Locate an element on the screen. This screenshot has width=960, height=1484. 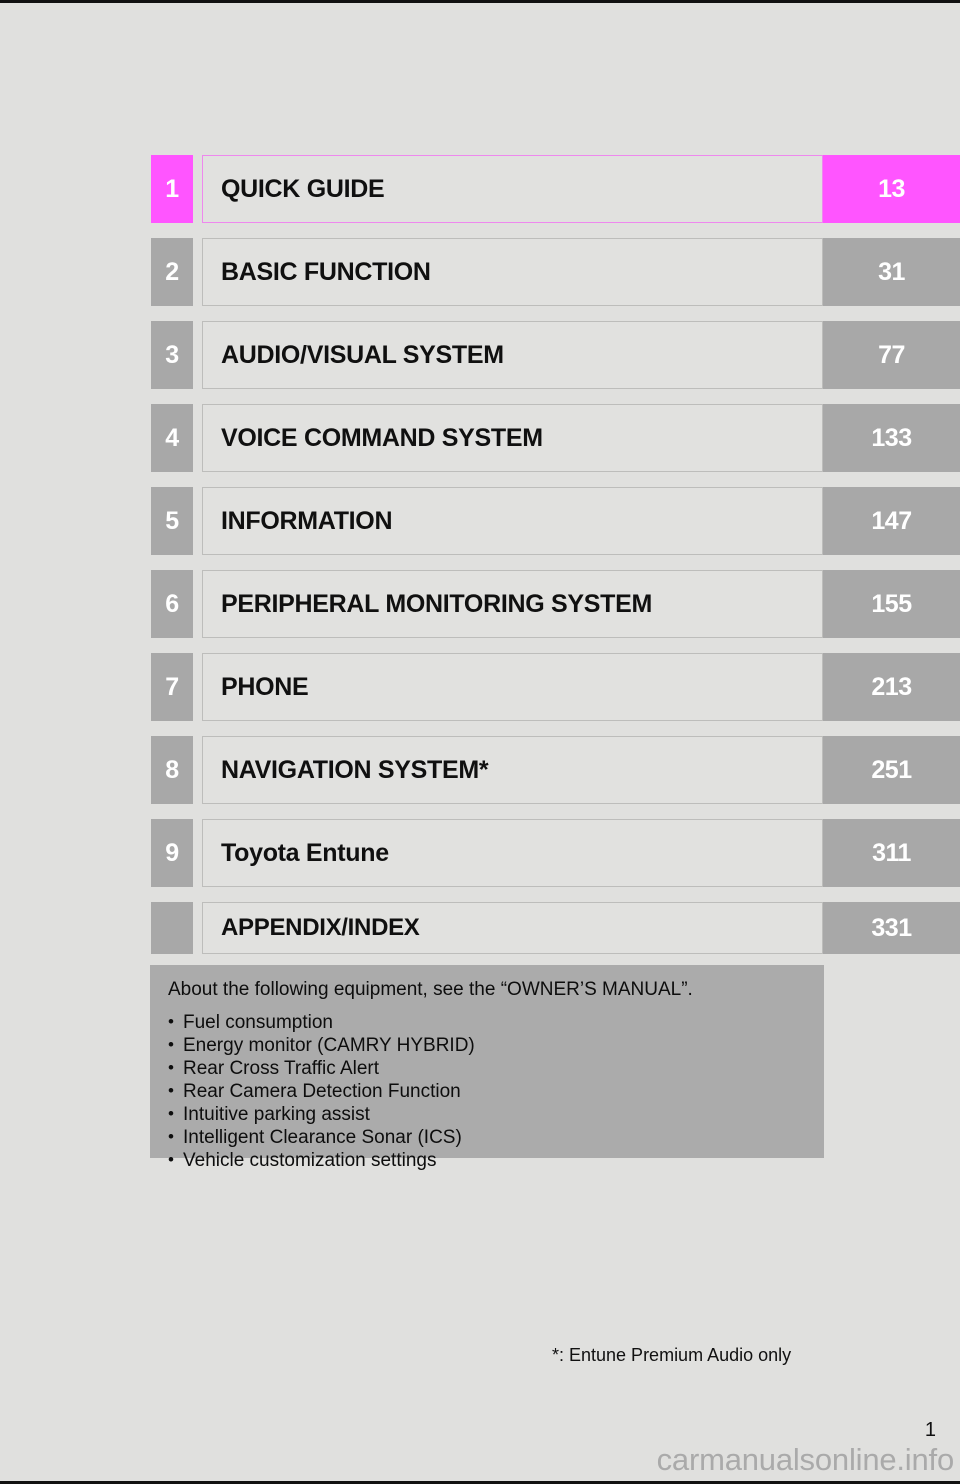
toc-page-number: 213 is located at coordinates (891, 687).